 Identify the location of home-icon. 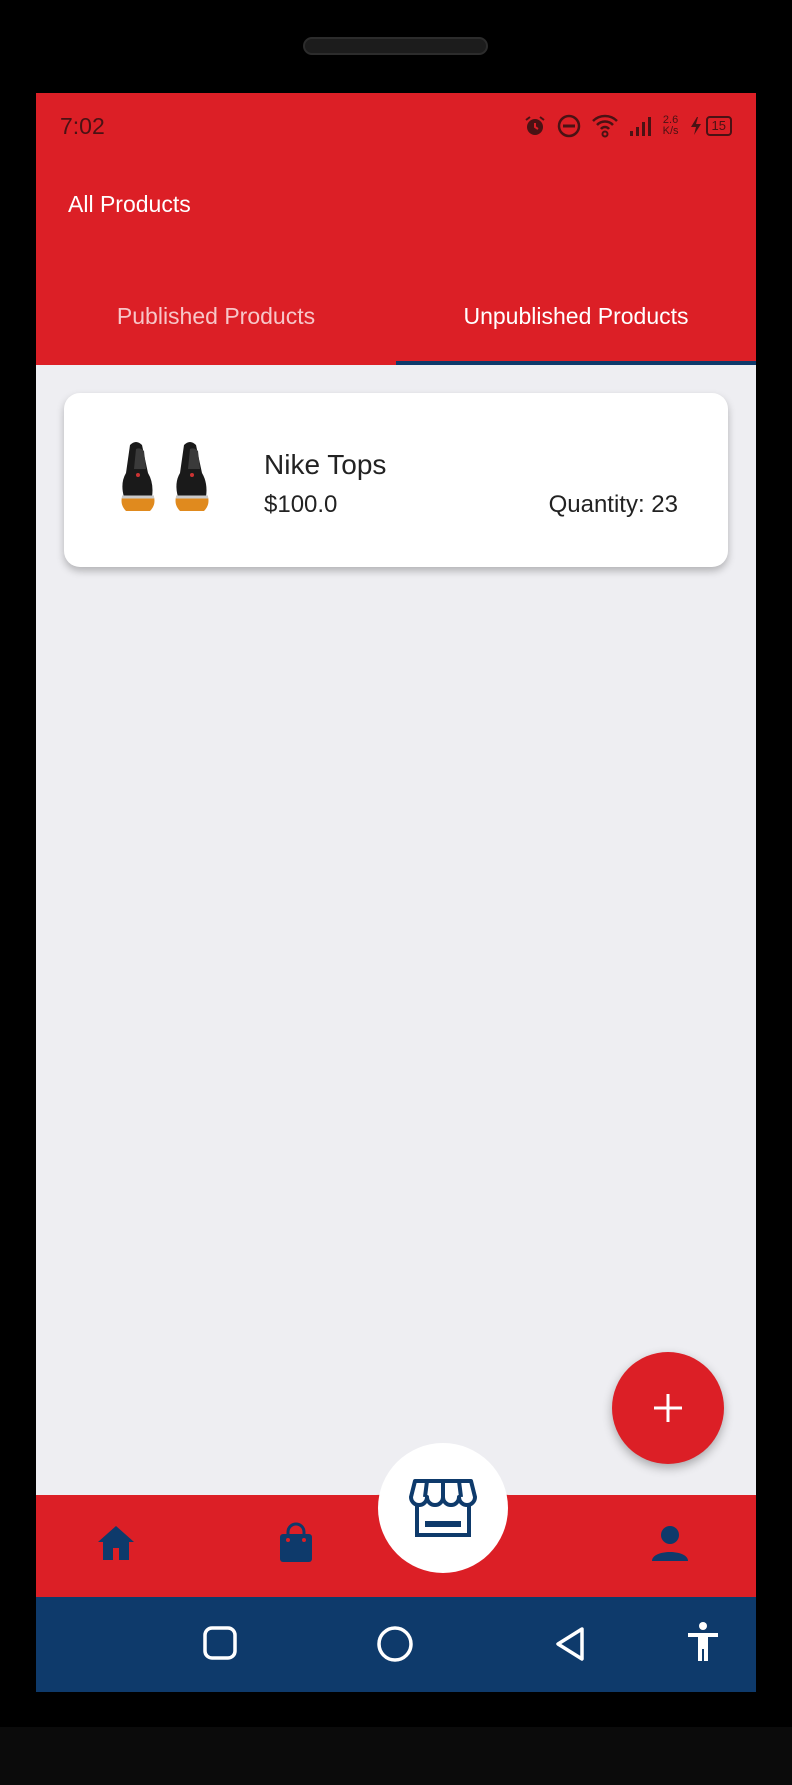
(116, 1543).